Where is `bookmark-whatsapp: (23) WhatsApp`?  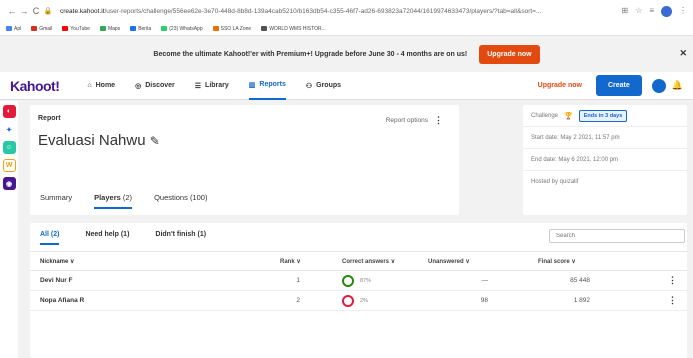 bookmark-whatsapp: (23) WhatsApp is located at coordinates (182, 28).